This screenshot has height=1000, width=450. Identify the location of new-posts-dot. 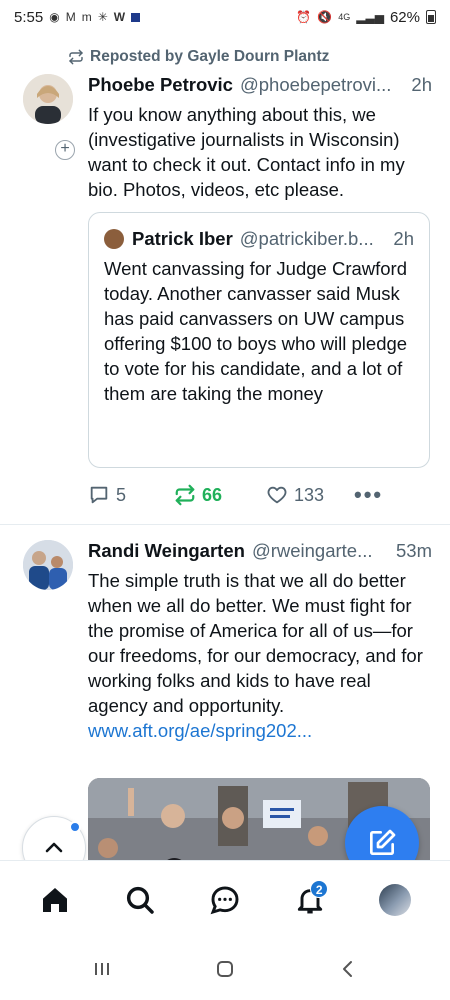
(75, 827).